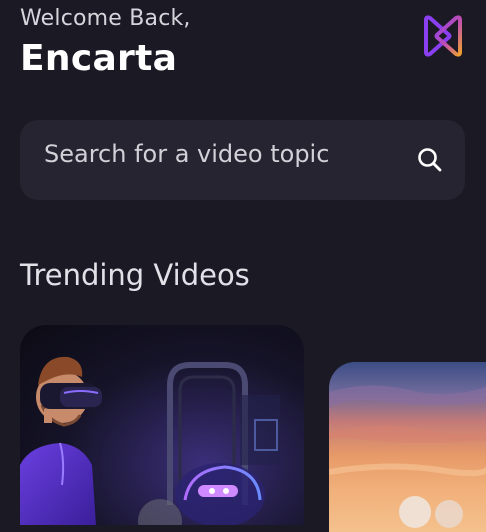 This screenshot has width=486, height=532. What do you see at coordinates (99, 58) in the screenshot?
I see `user-name: Encarta` at bounding box center [99, 58].